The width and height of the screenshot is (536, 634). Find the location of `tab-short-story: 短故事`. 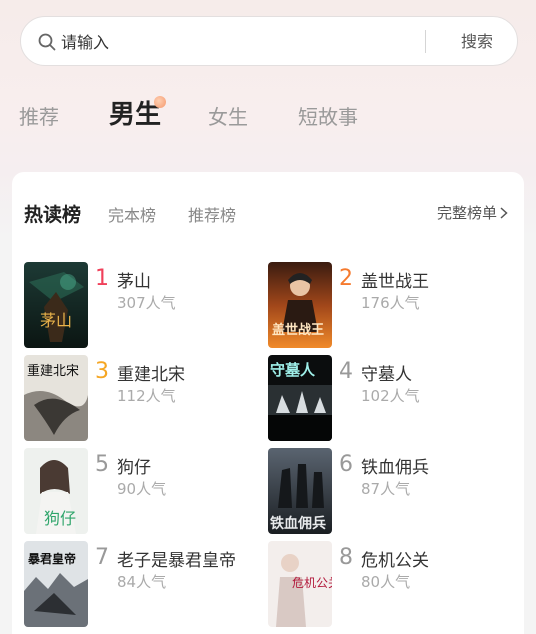

tab-short-story: 短故事 is located at coordinates (328, 117).